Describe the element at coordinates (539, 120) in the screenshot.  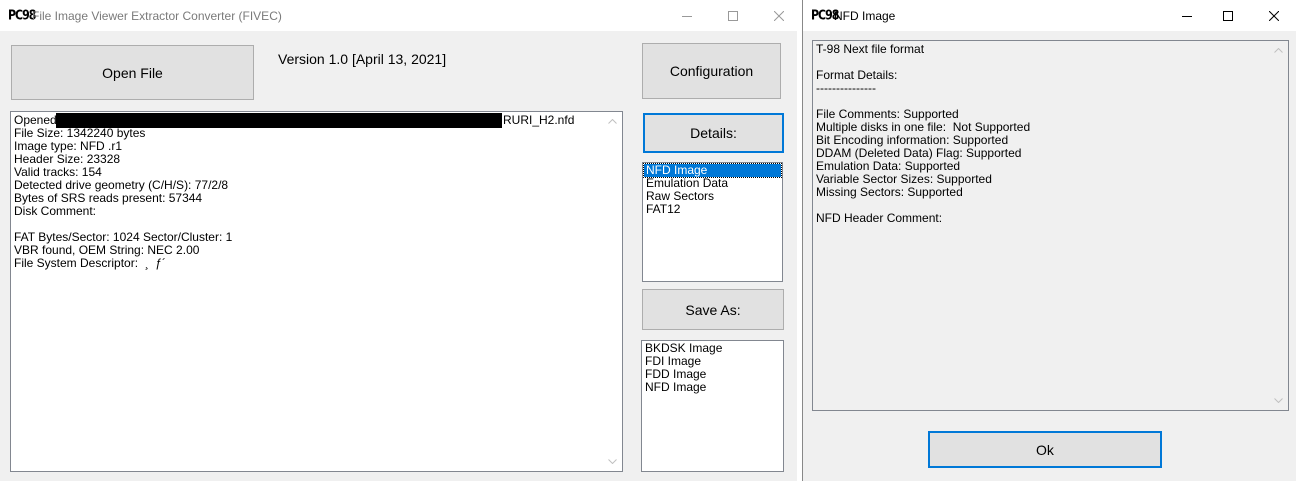
I see `opened-filename: RURI_H2.nfd` at that location.